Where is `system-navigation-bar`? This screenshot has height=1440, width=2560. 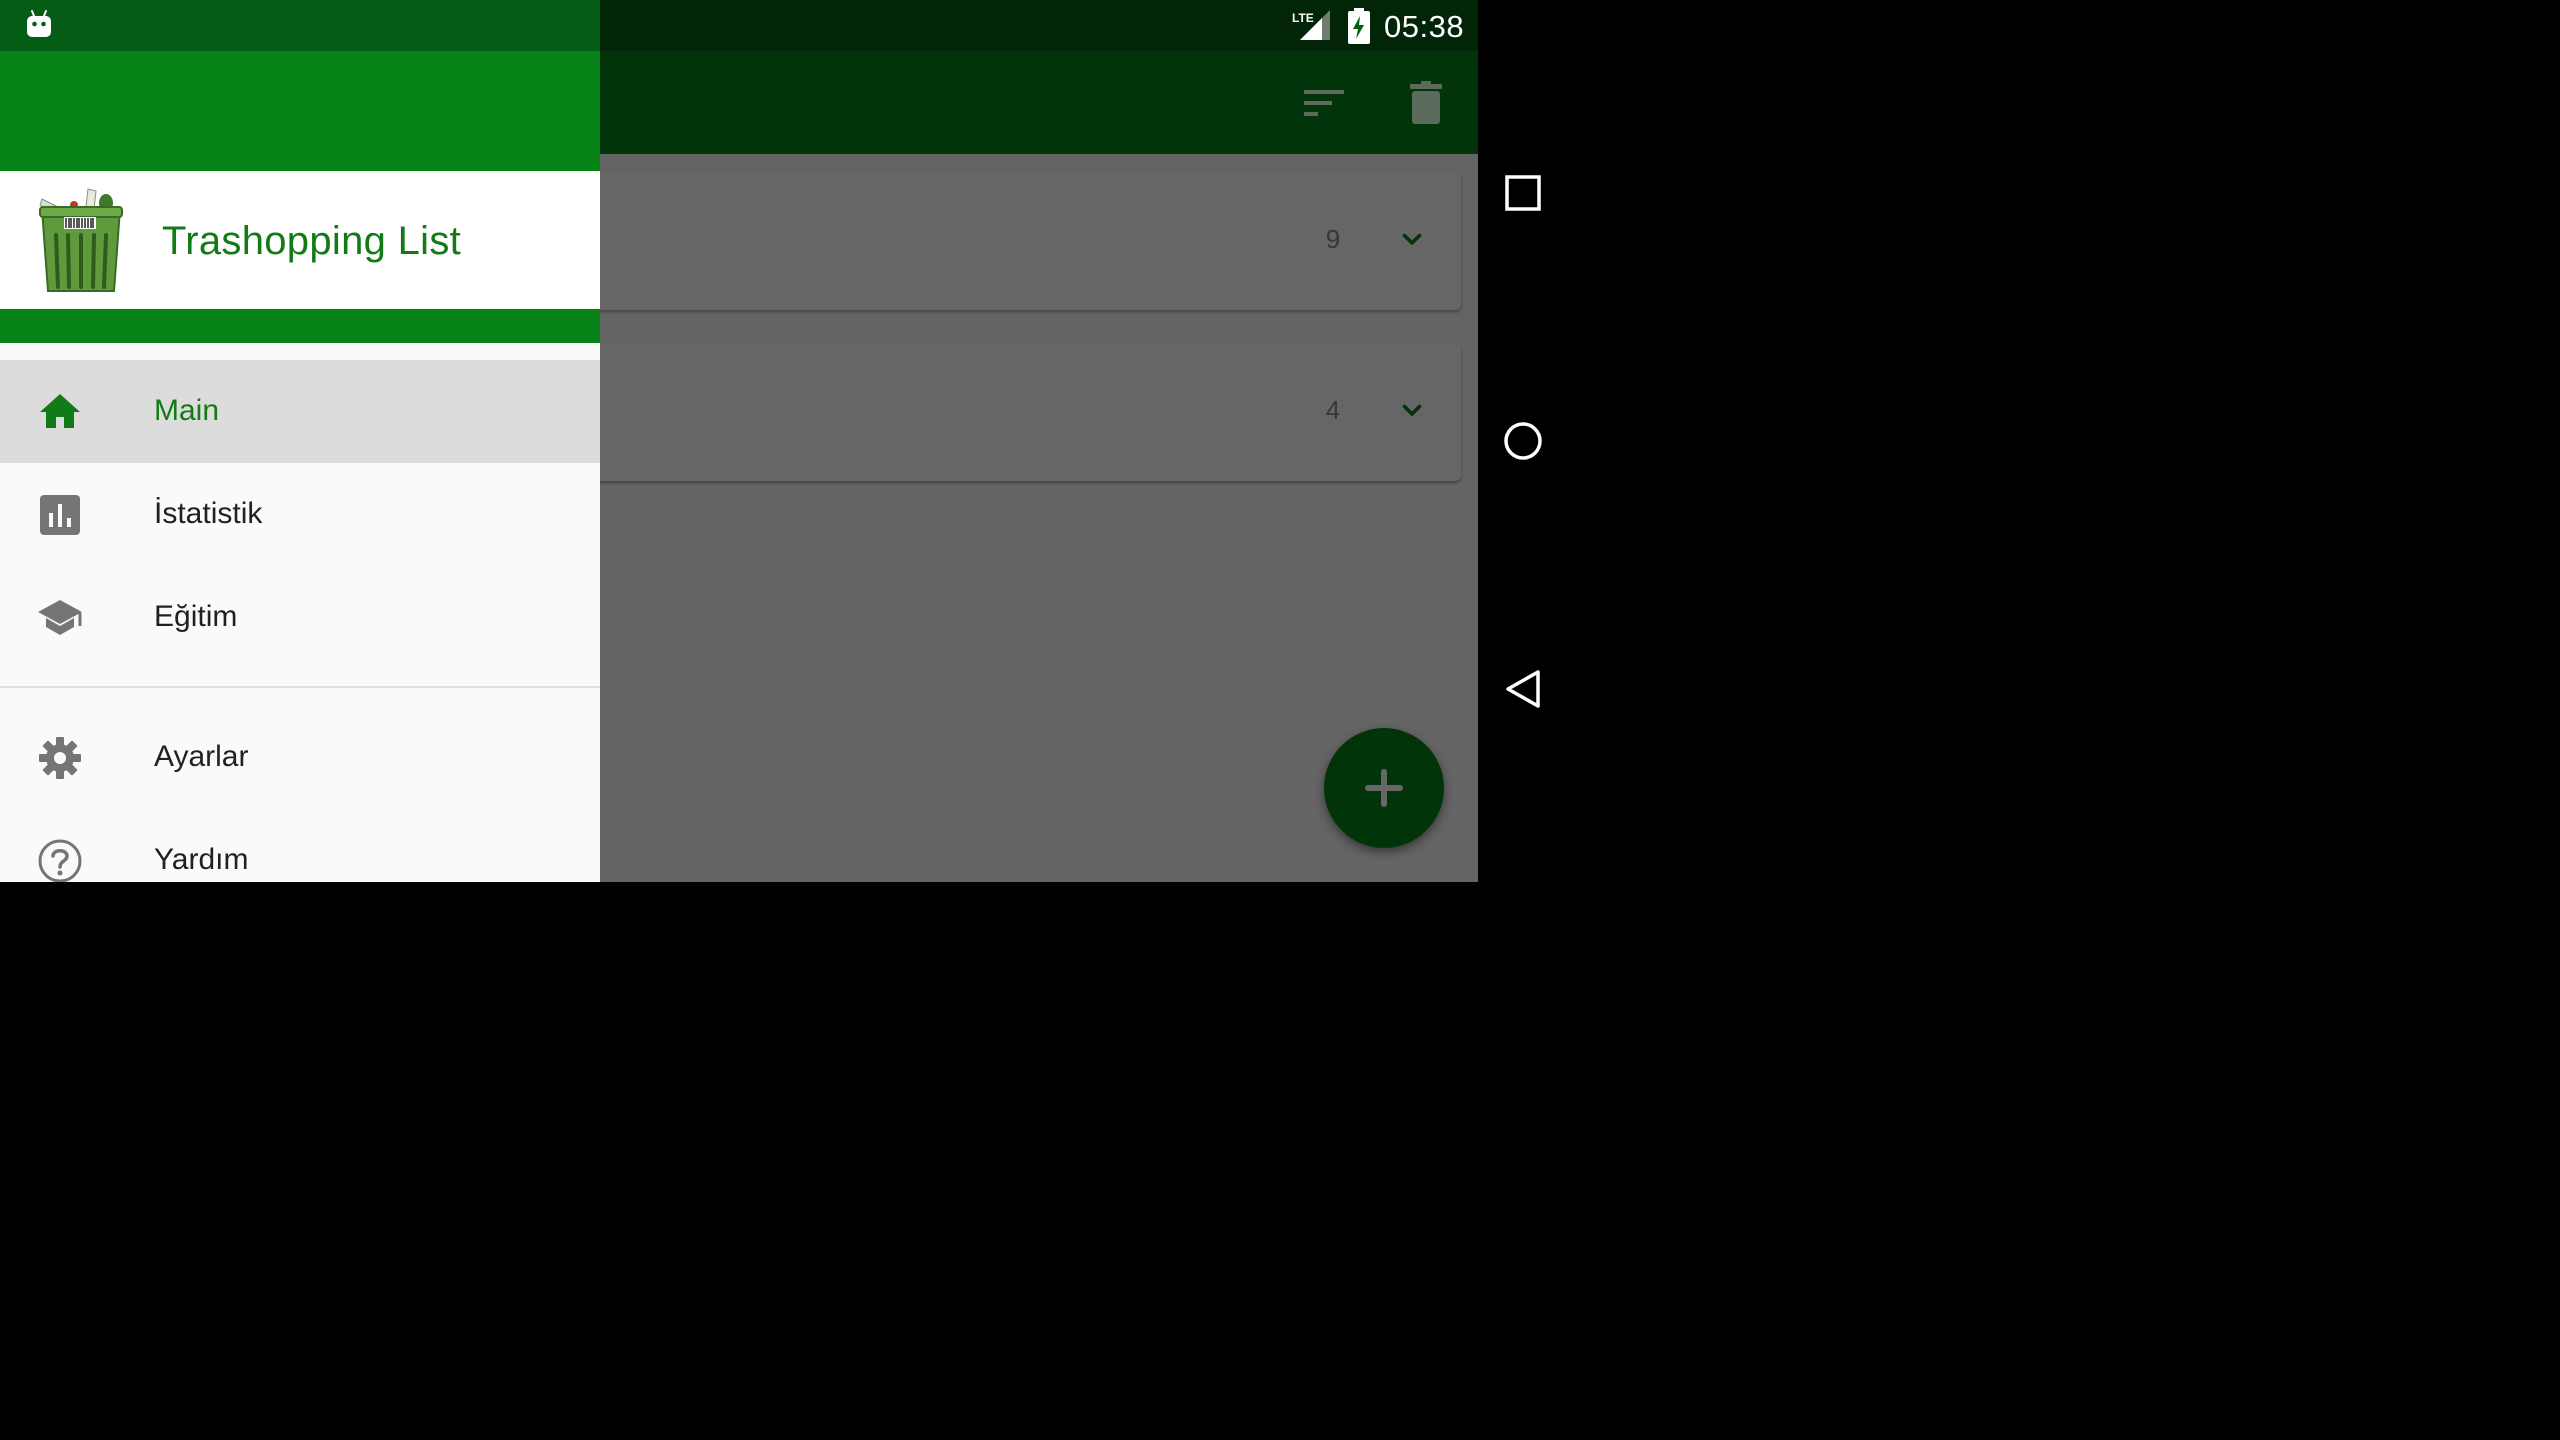 system-navigation-bar is located at coordinates (1523, 441).